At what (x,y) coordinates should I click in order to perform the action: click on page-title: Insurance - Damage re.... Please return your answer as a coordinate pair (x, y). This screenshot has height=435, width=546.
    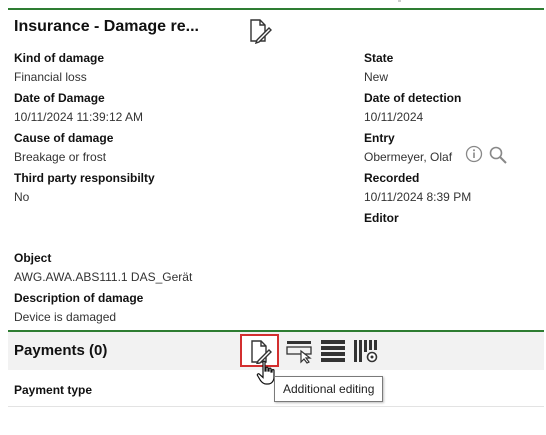
    Looking at the image, I should click on (106, 26).